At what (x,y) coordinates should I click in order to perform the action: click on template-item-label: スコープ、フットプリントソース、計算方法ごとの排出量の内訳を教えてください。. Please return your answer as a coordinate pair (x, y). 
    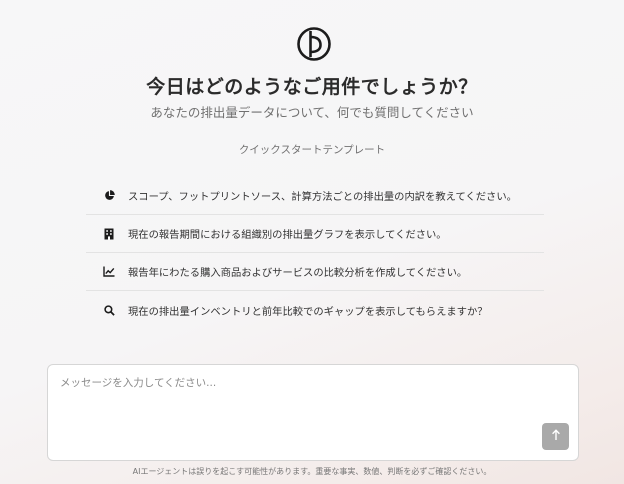
    Looking at the image, I should click on (322, 197).